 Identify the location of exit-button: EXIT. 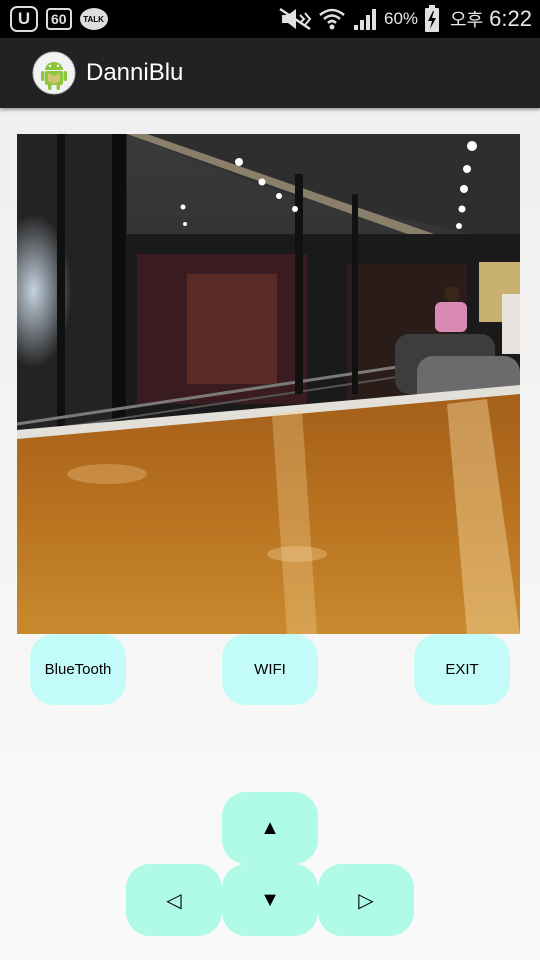
(462, 669).